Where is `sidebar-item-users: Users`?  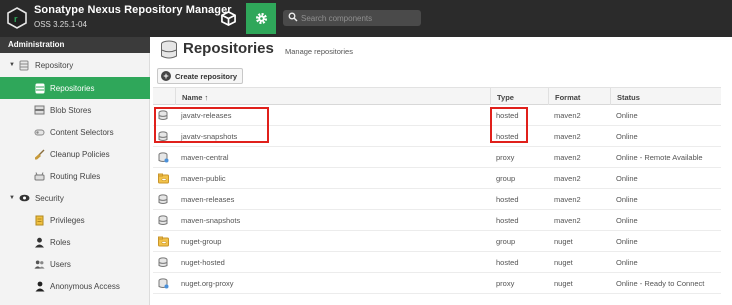 sidebar-item-users: Users is located at coordinates (75, 264).